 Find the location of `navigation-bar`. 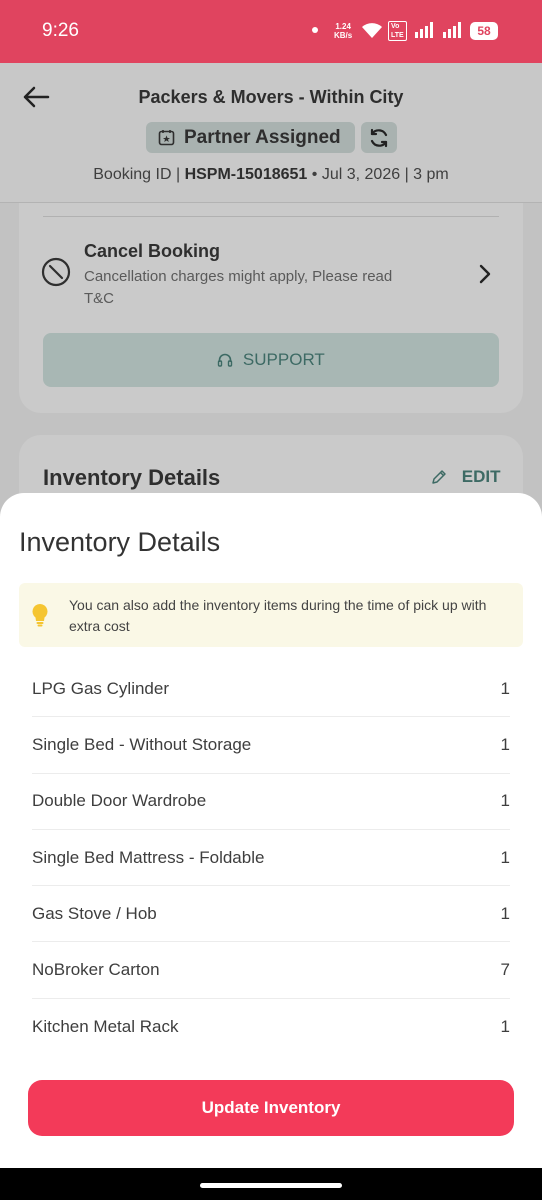

navigation-bar is located at coordinates (271, 1184).